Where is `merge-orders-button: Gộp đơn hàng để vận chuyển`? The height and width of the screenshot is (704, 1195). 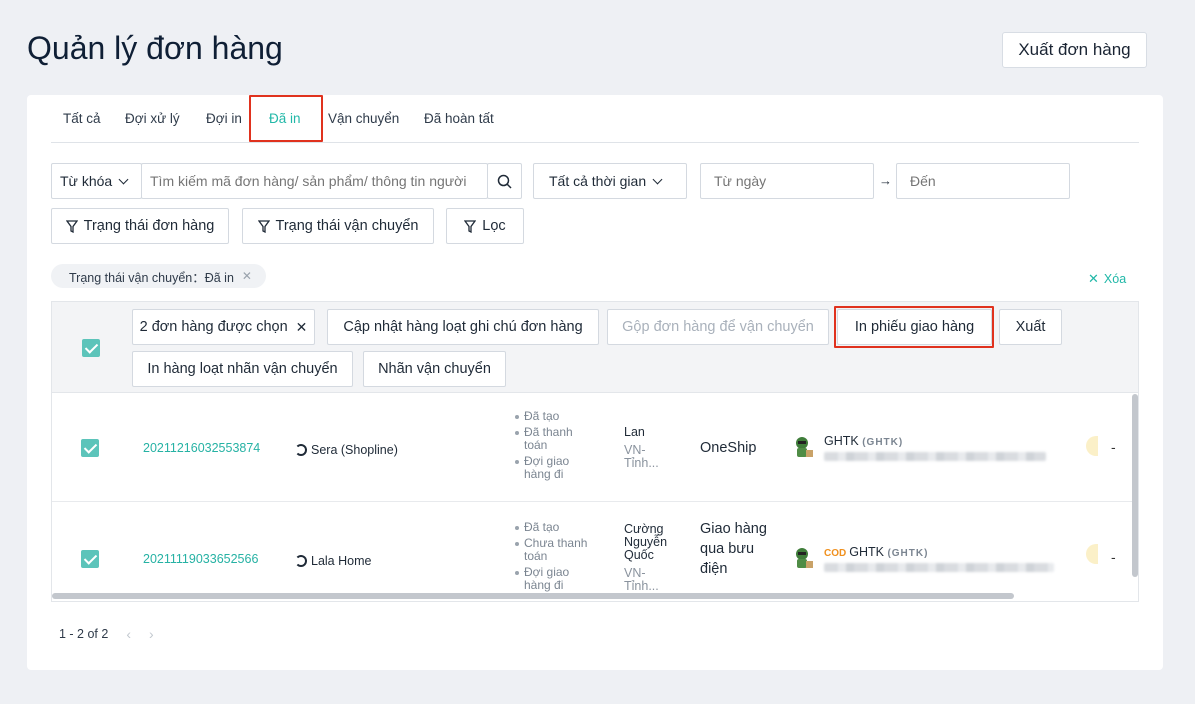 merge-orders-button: Gộp đơn hàng để vận chuyển is located at coordinates (718, 327).